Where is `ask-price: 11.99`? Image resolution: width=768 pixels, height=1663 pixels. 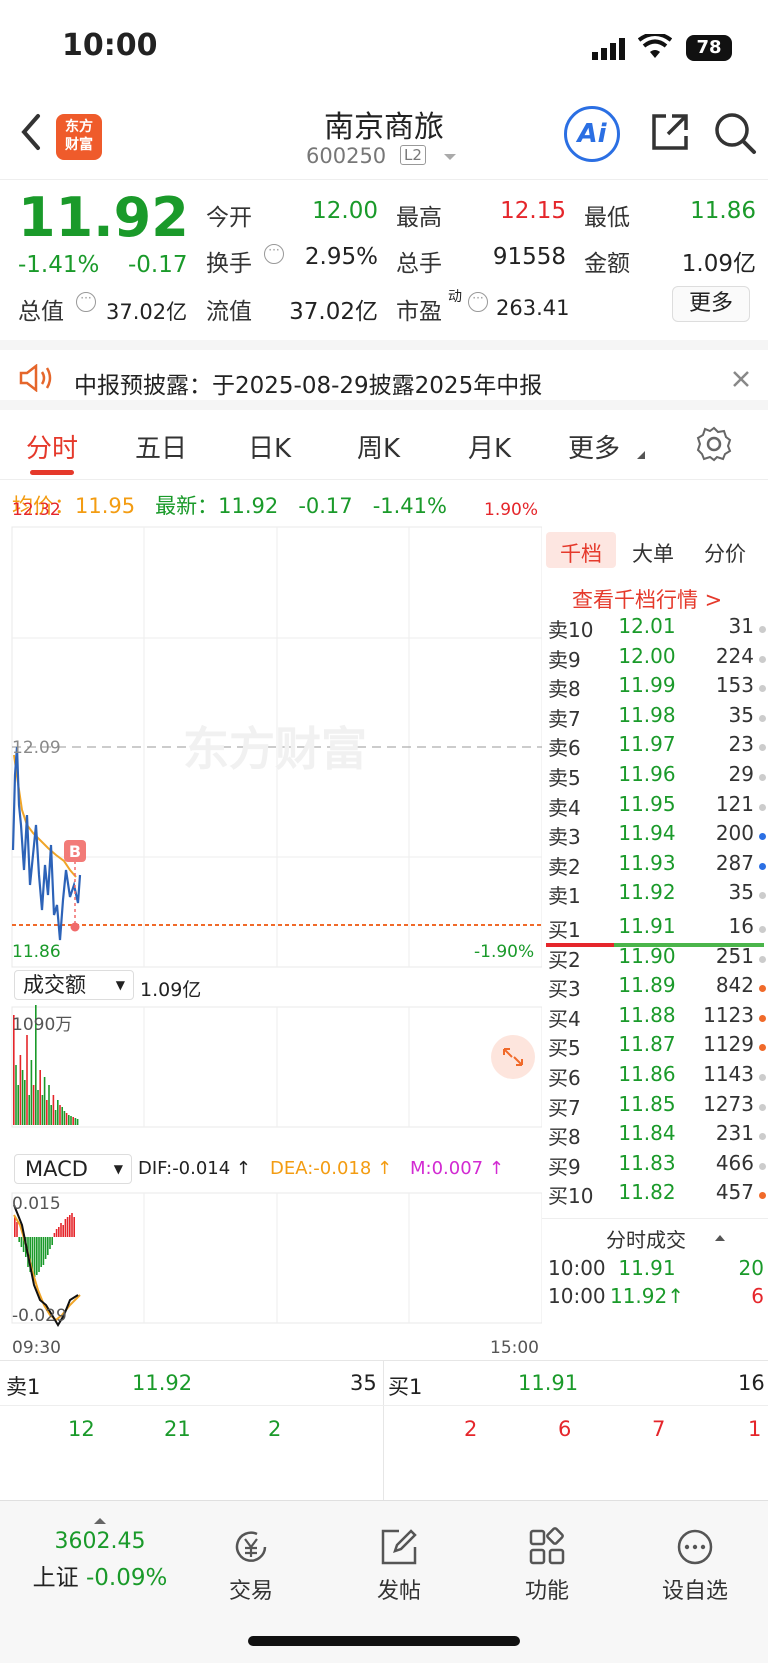 ask-price: 11.99 is located at coordinates (647, 685).